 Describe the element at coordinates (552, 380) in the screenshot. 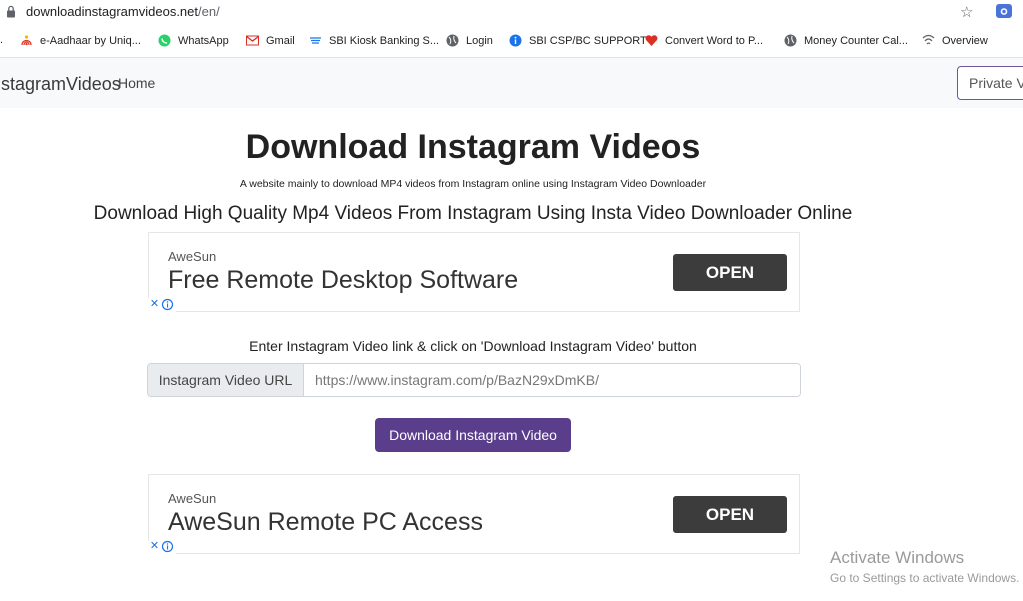

I see `instagram-url-input` at that location.